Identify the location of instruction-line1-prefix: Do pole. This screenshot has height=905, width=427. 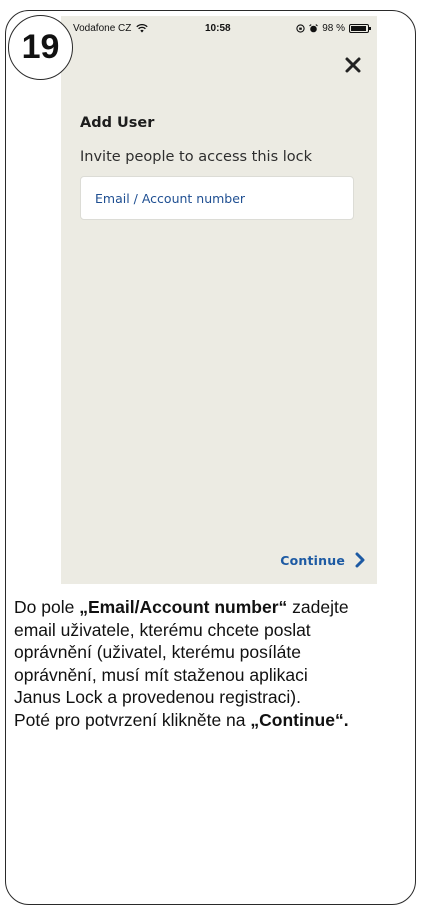
(47, 607).